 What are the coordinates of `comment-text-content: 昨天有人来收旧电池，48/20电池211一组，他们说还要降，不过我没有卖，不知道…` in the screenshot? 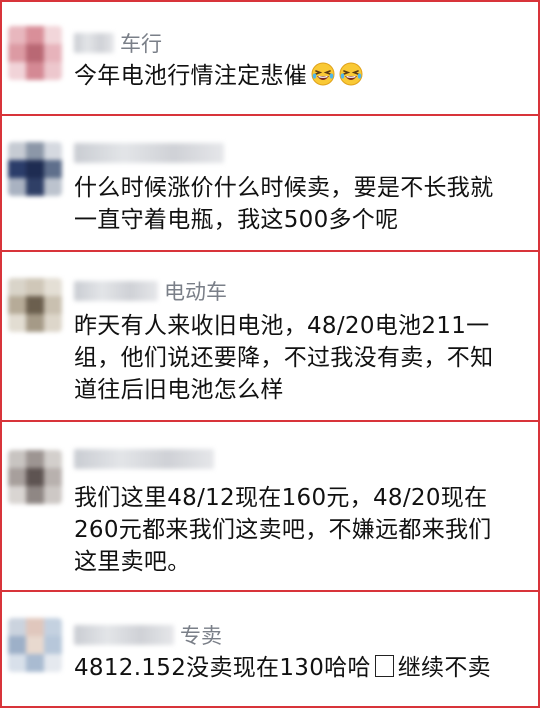 It's located at (284, 358).